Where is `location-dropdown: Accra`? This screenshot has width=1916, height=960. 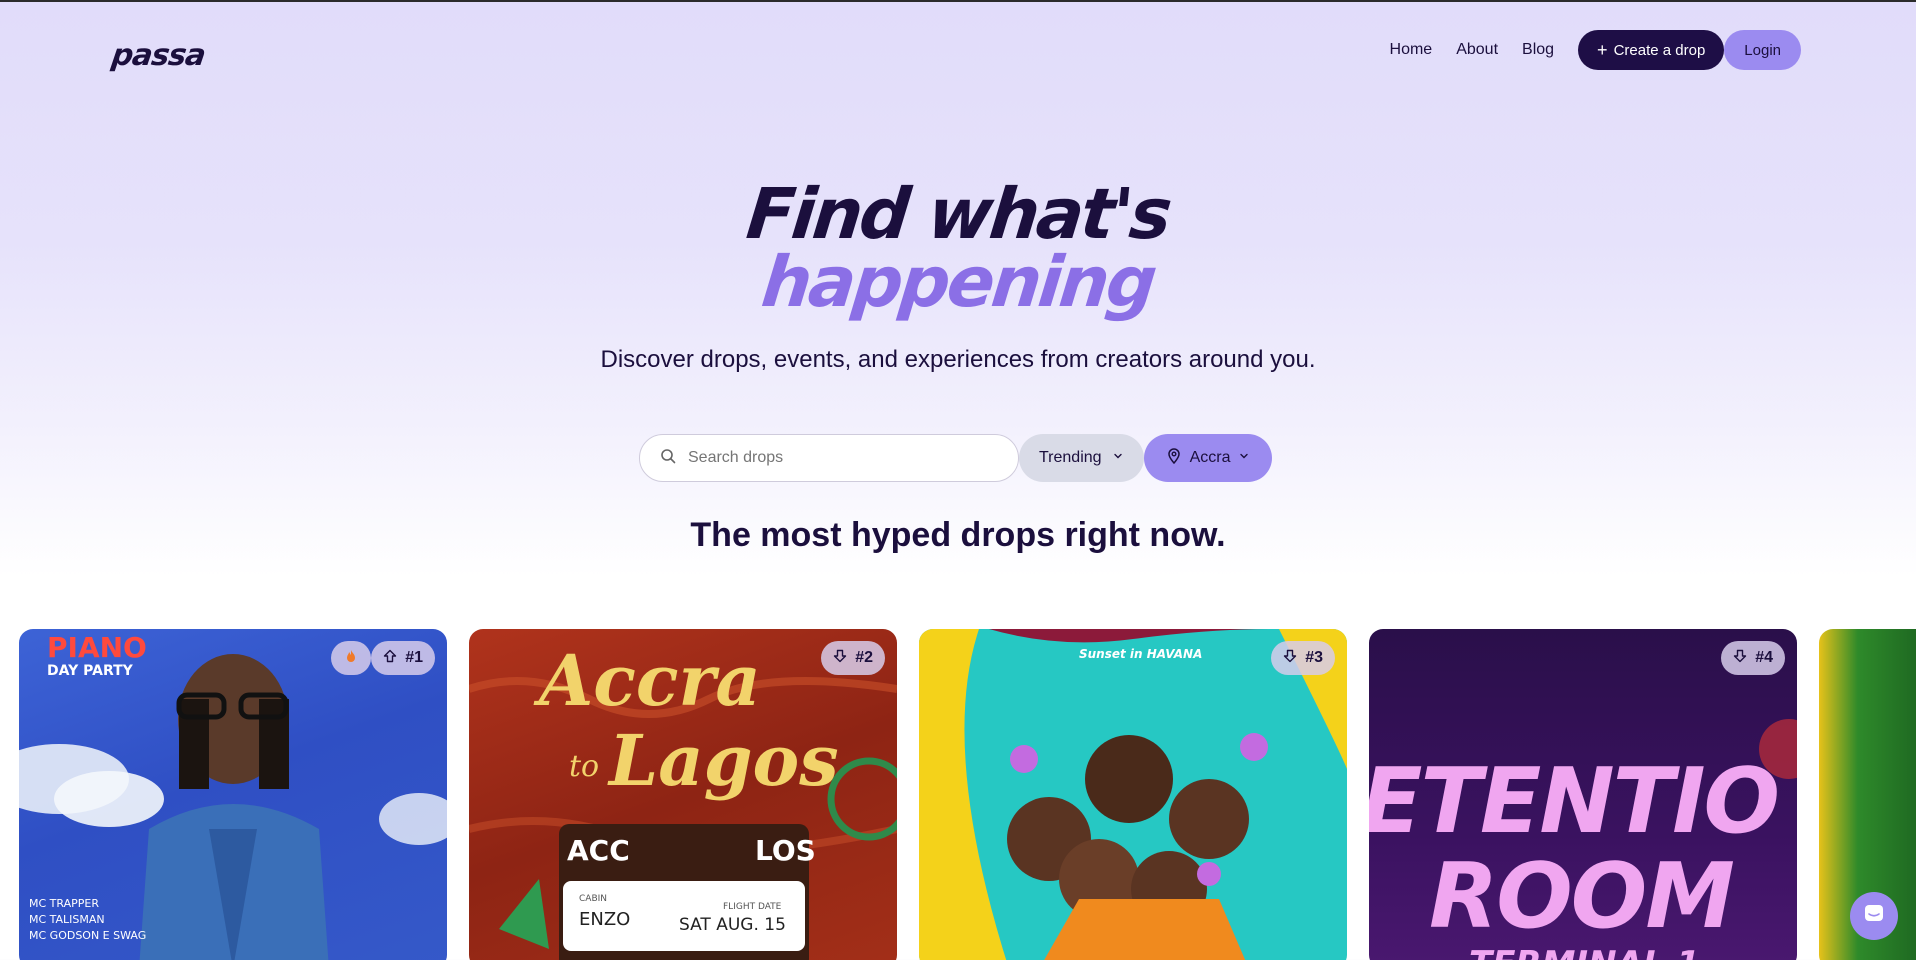 location-dropdown: Accra is located at coordinates (1208, 458).